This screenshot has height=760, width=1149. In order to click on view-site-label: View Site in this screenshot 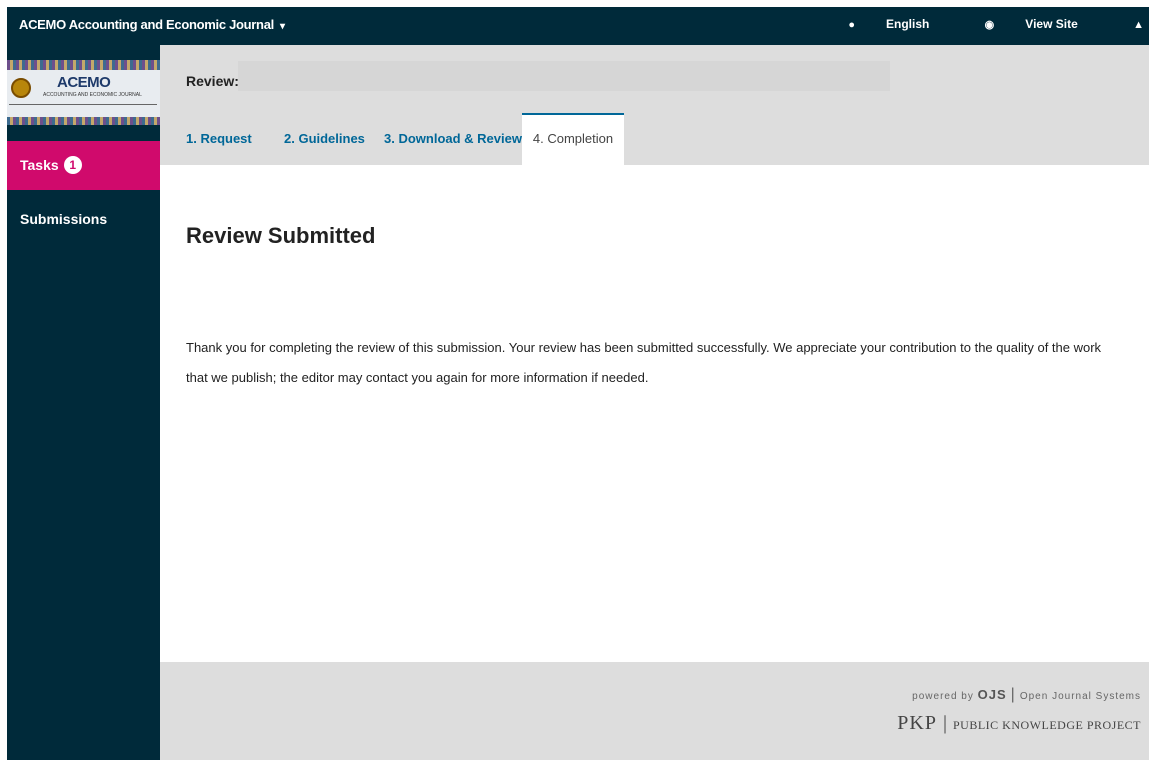, I will do `click(1051, 24)`.